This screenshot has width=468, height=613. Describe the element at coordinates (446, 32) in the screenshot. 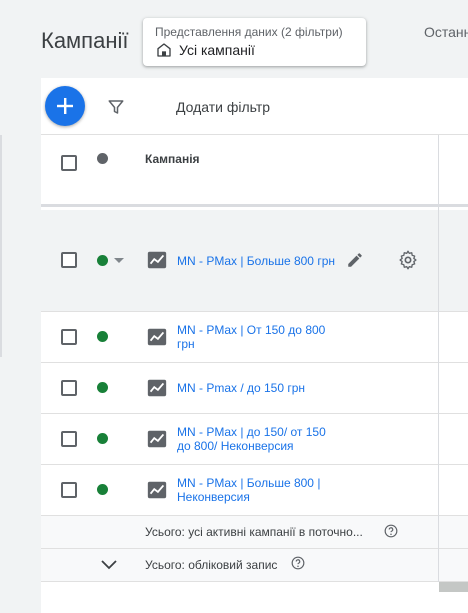

I see `last-period-label: Останн` at that location.